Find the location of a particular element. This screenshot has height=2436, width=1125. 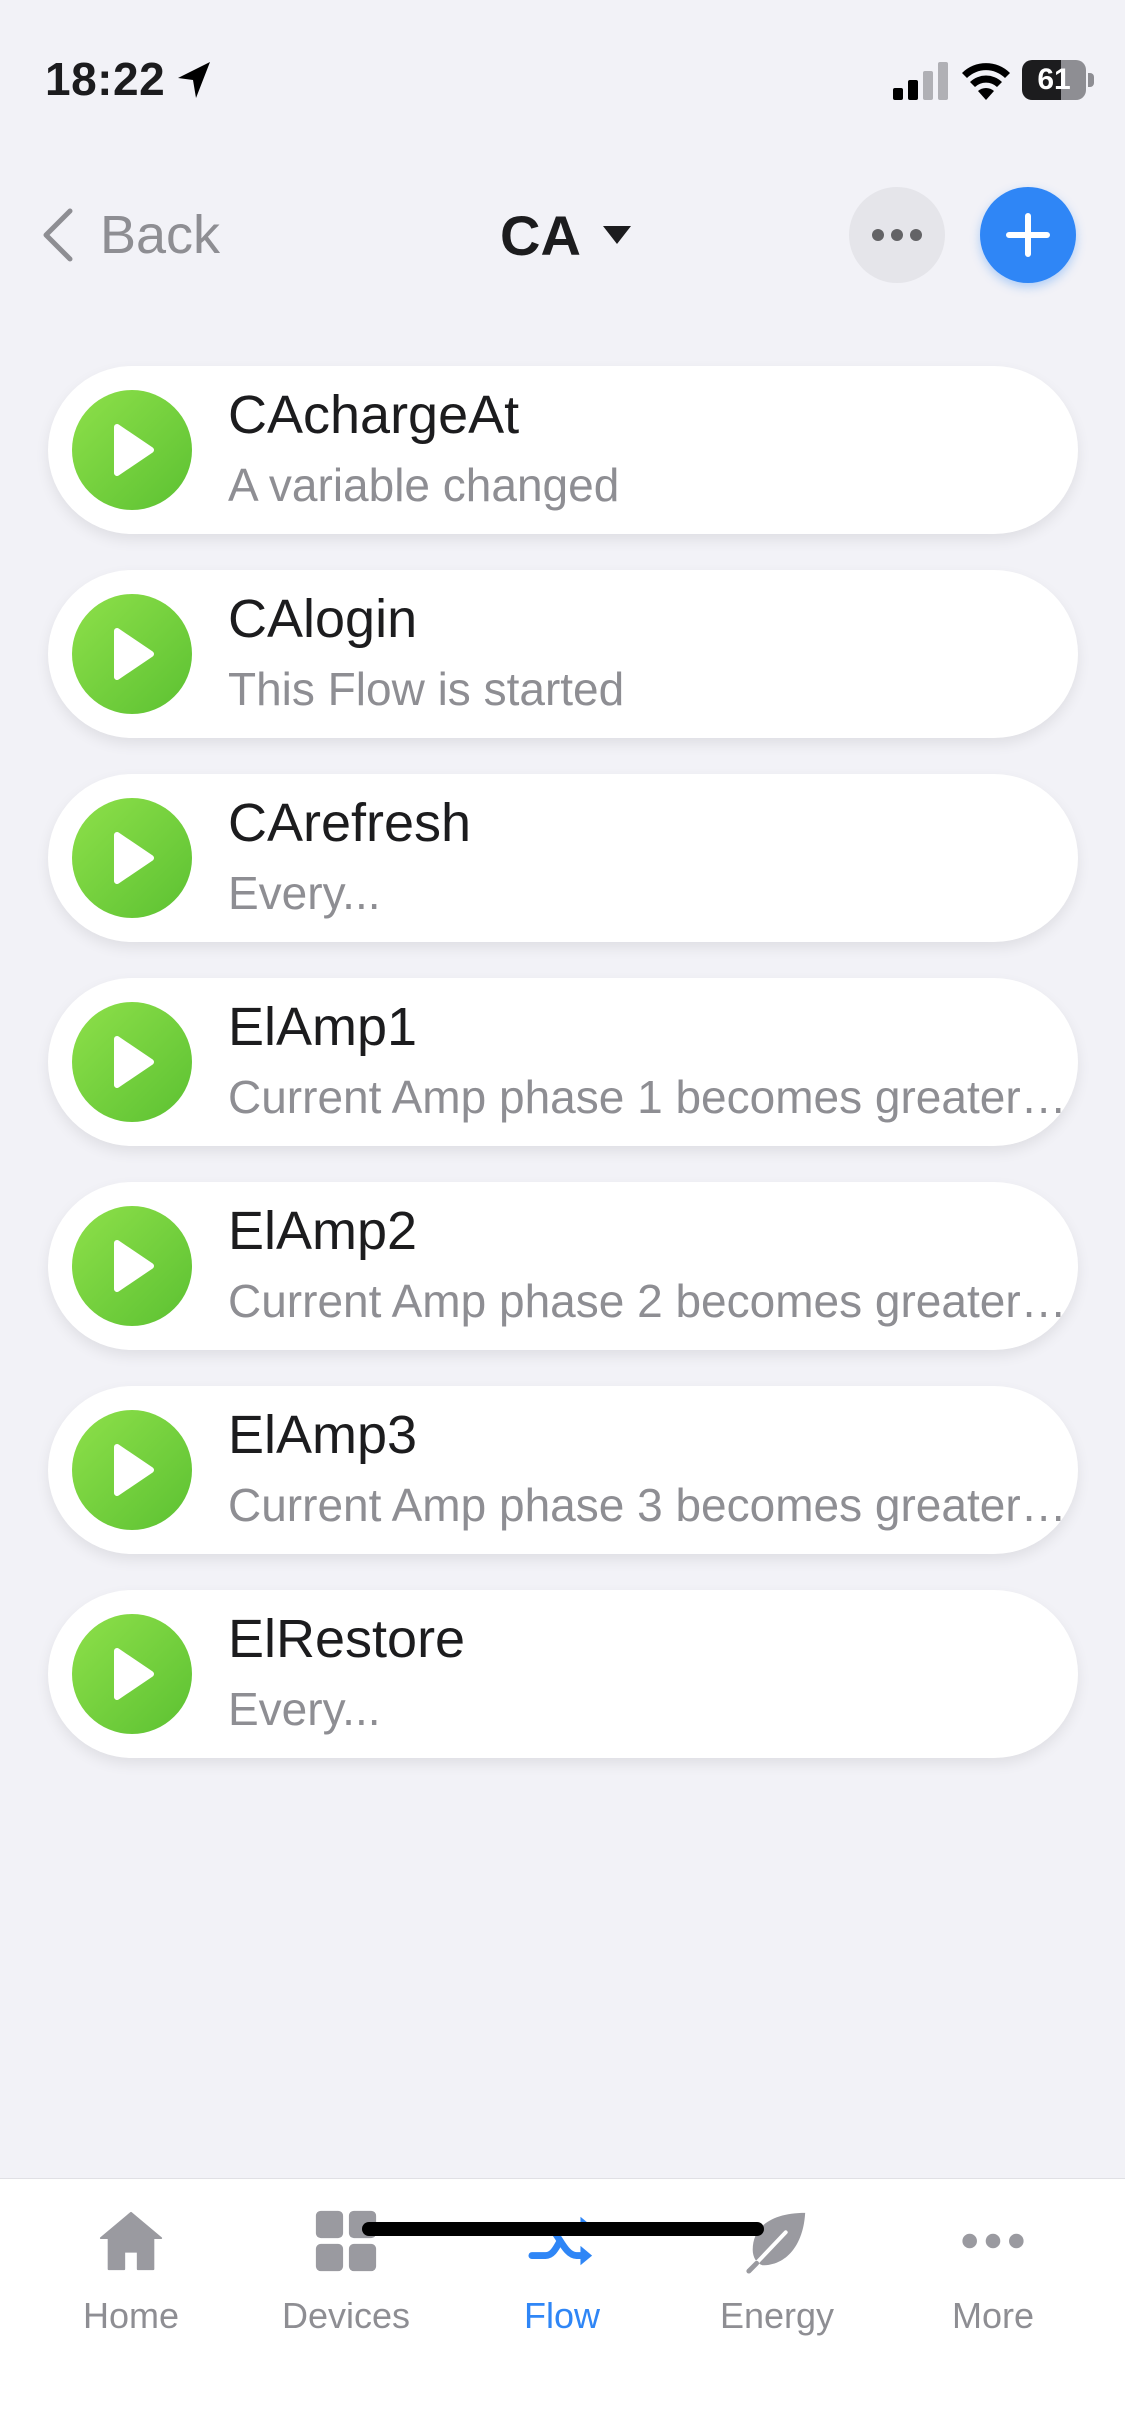

navigation-header: Back CA is located at coordinates (562, 235).